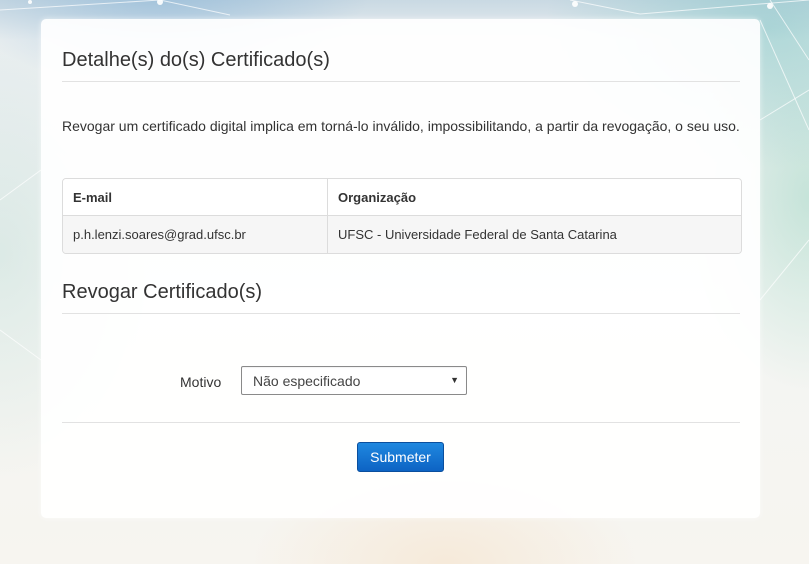 This screenshot has height=564, width=809. I want to click on dropdown-arrow-icon: ▼, so click(454, 380).